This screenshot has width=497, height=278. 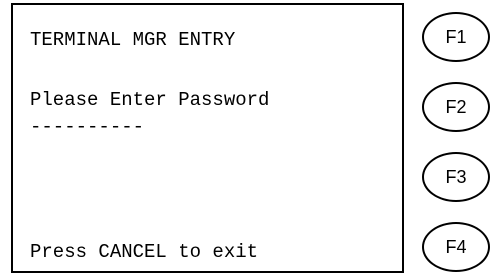 I want to click on password-prompt: Please Enter Password, so click(x=150, y=100).